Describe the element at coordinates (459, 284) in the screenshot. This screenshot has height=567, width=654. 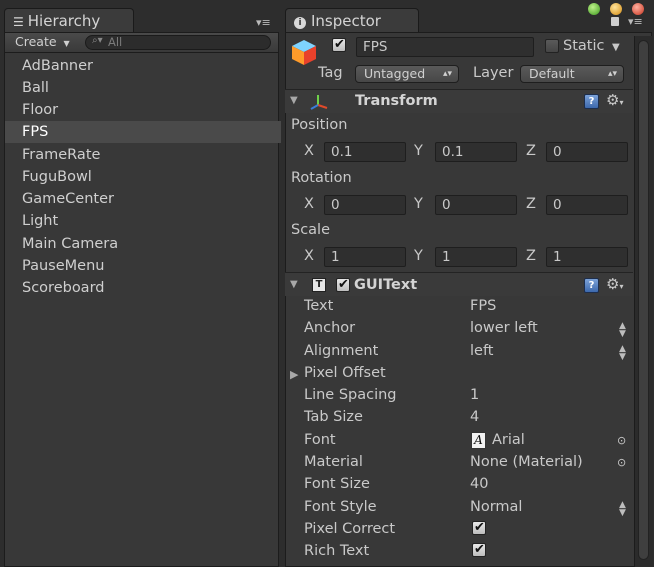
I see `guitext-header: ▼ T ✔ GUIText ? ⚙▾` at that location.